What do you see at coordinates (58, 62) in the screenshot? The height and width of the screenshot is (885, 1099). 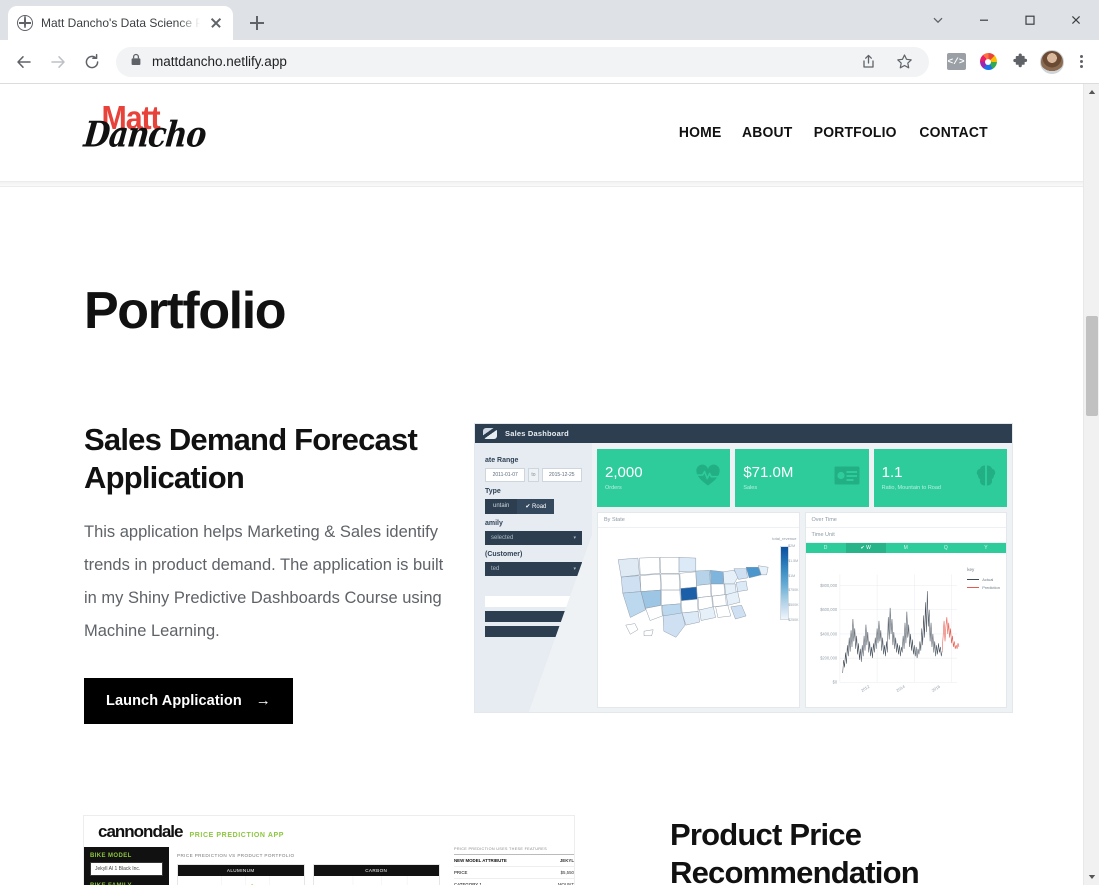 I see `forward-arrow-icon` at bounding box center [58, 62].